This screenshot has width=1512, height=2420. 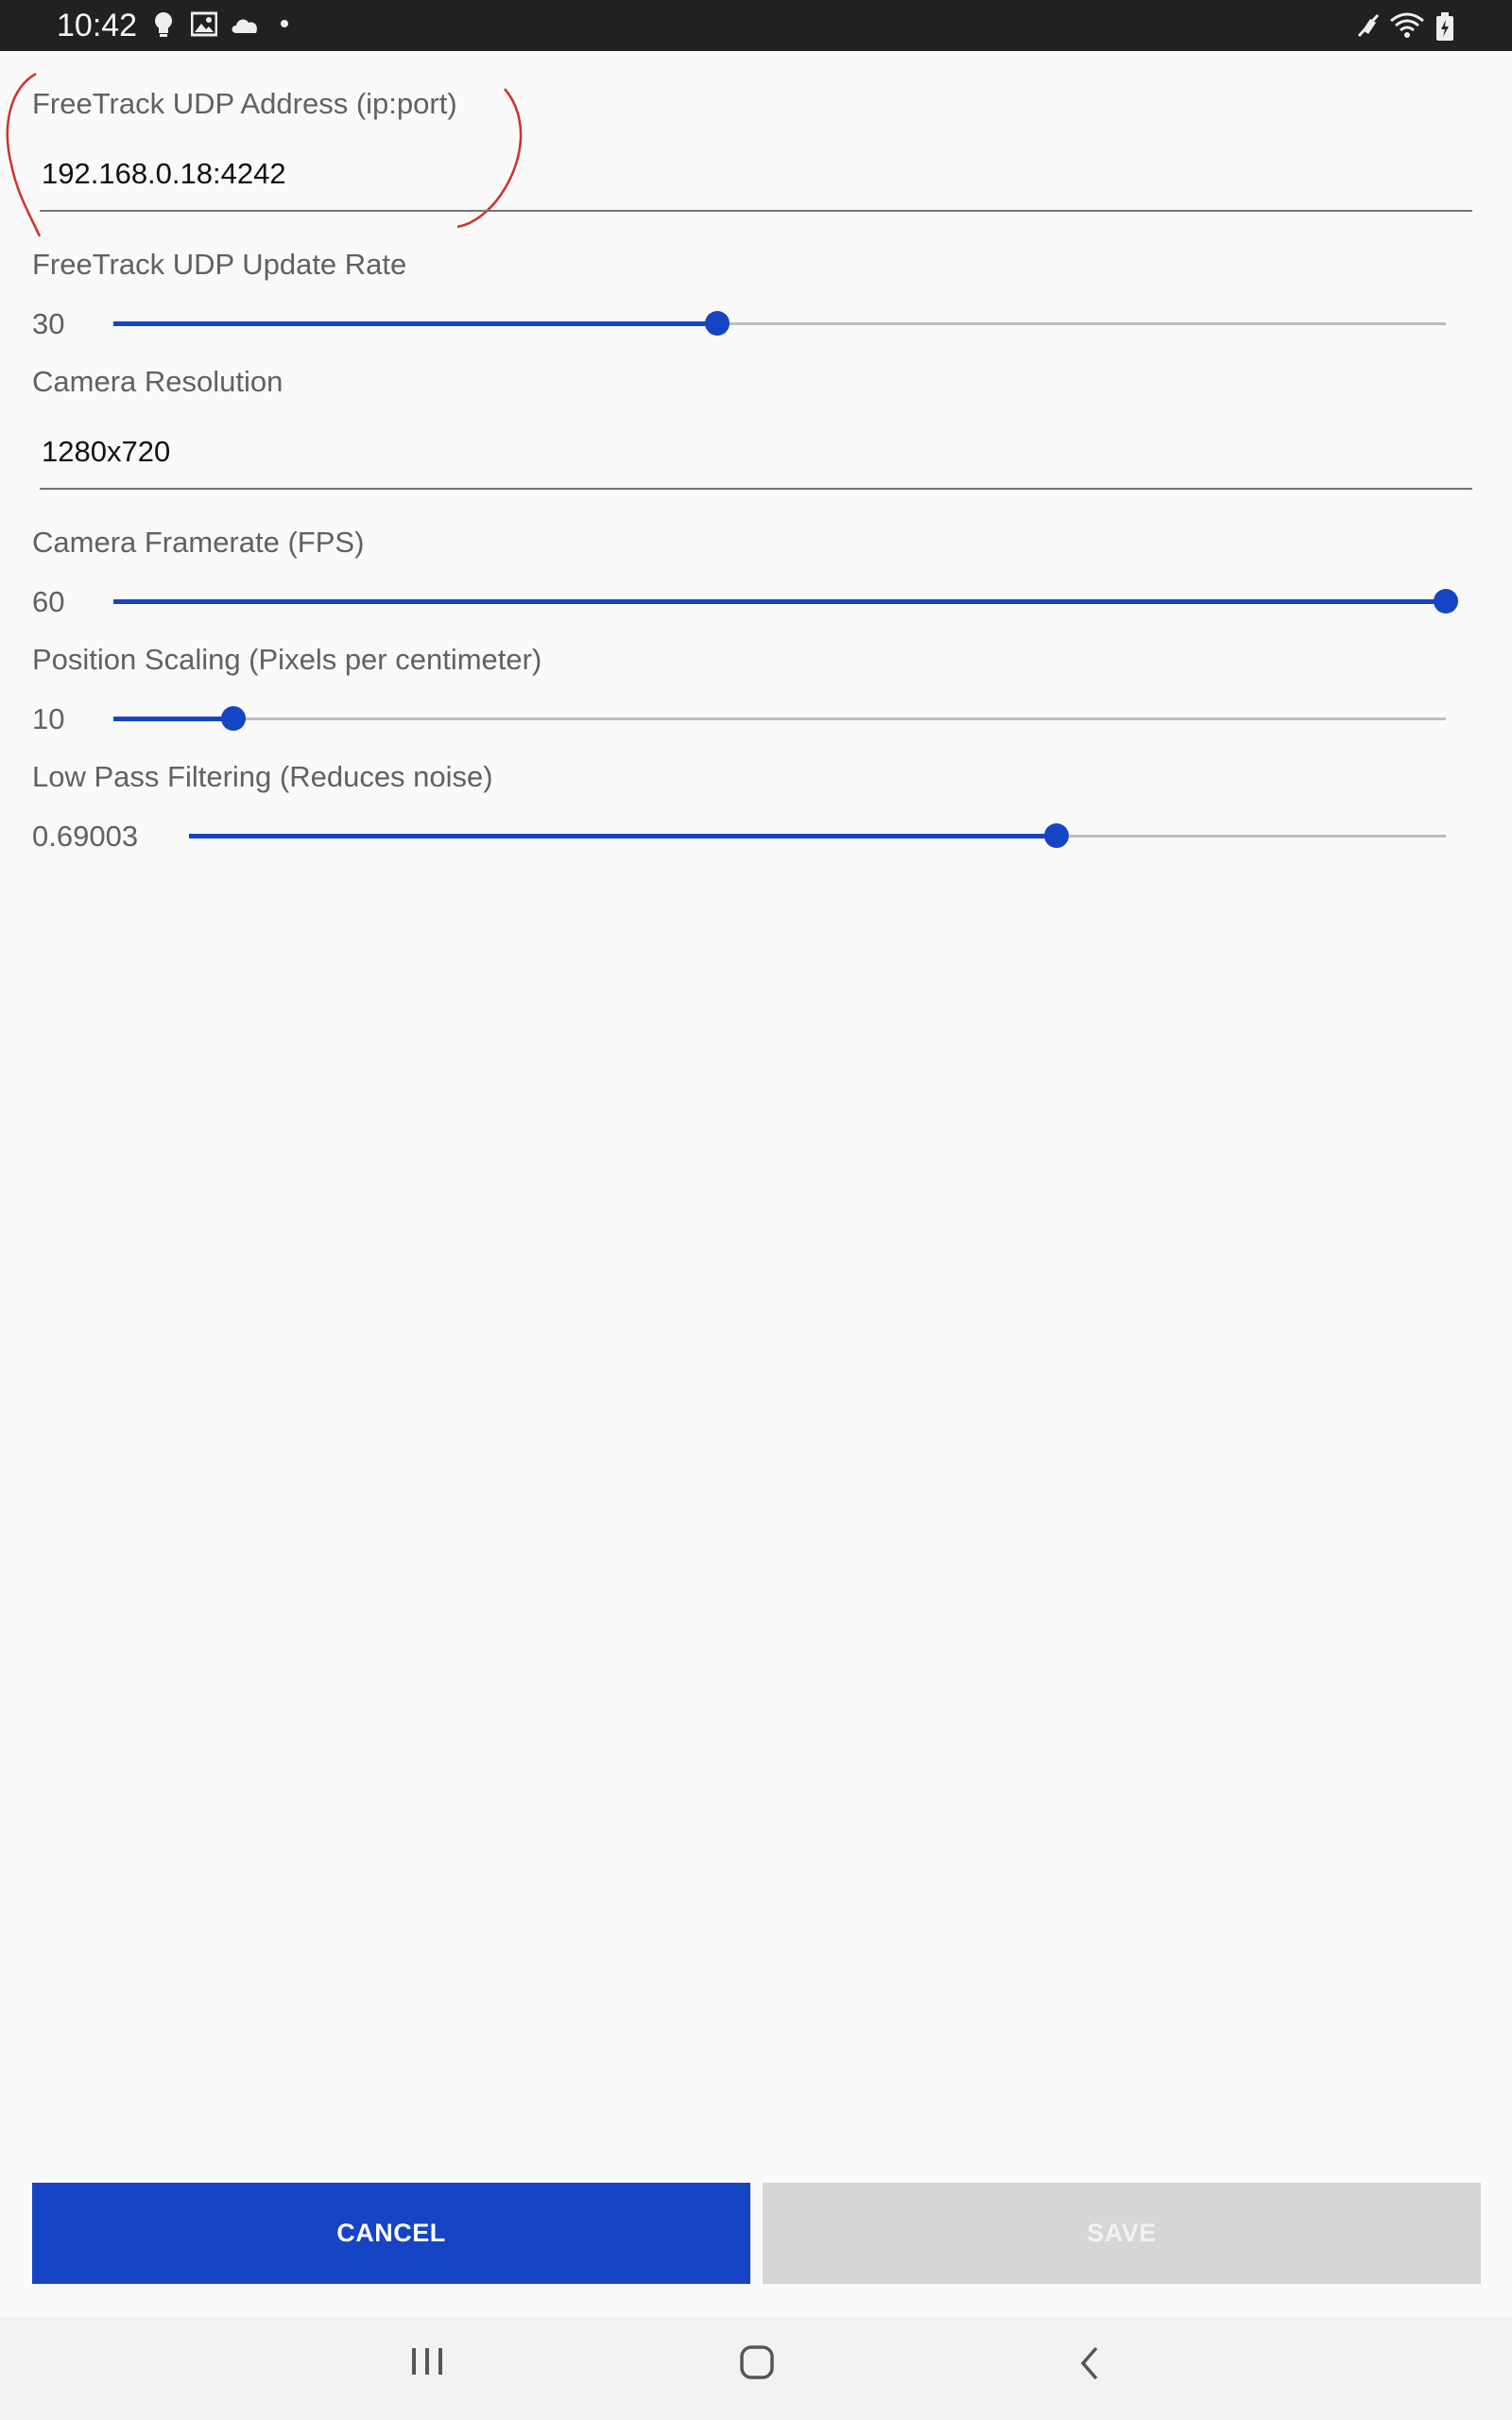 I want to click on udp-rate-value: 30, so click(x=48, y=323).